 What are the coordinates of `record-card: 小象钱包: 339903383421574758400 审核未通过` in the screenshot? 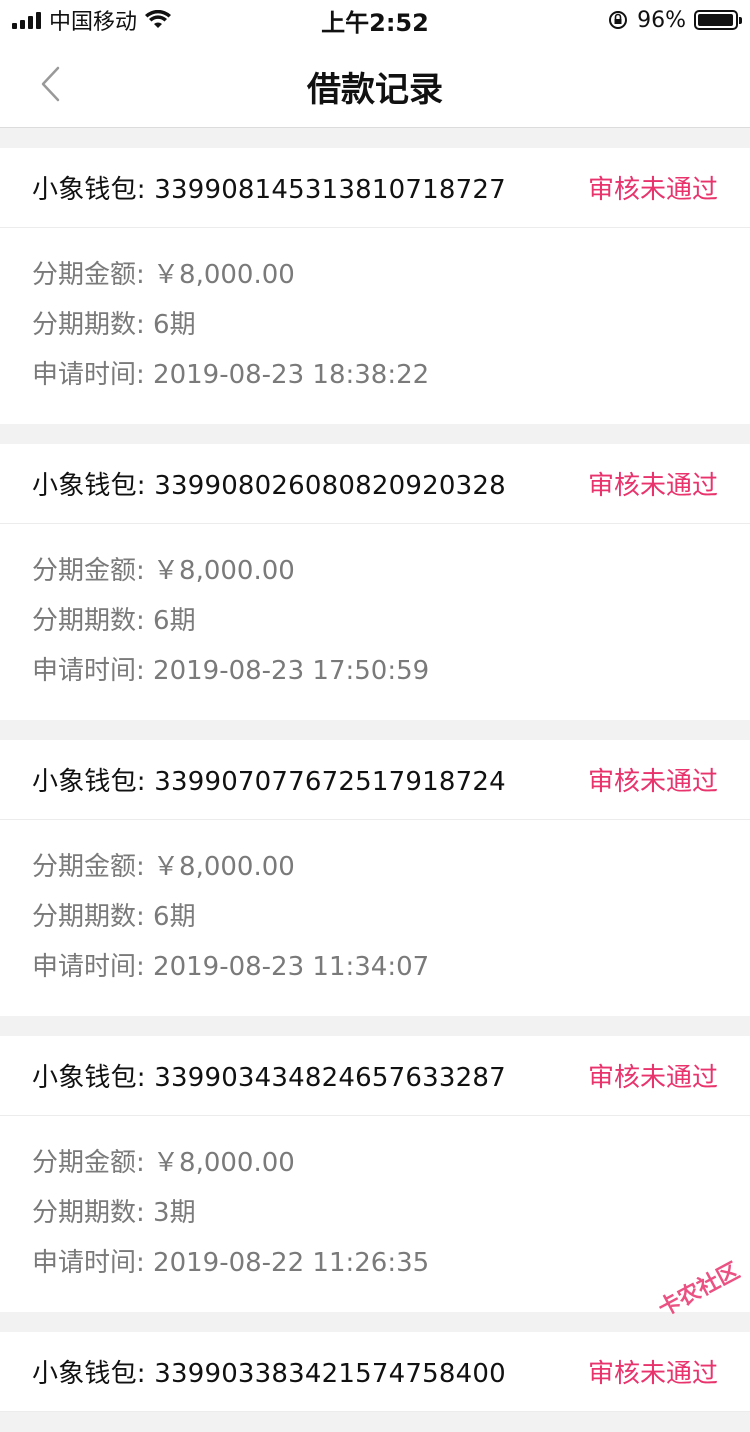 It's located at (375, 1372).